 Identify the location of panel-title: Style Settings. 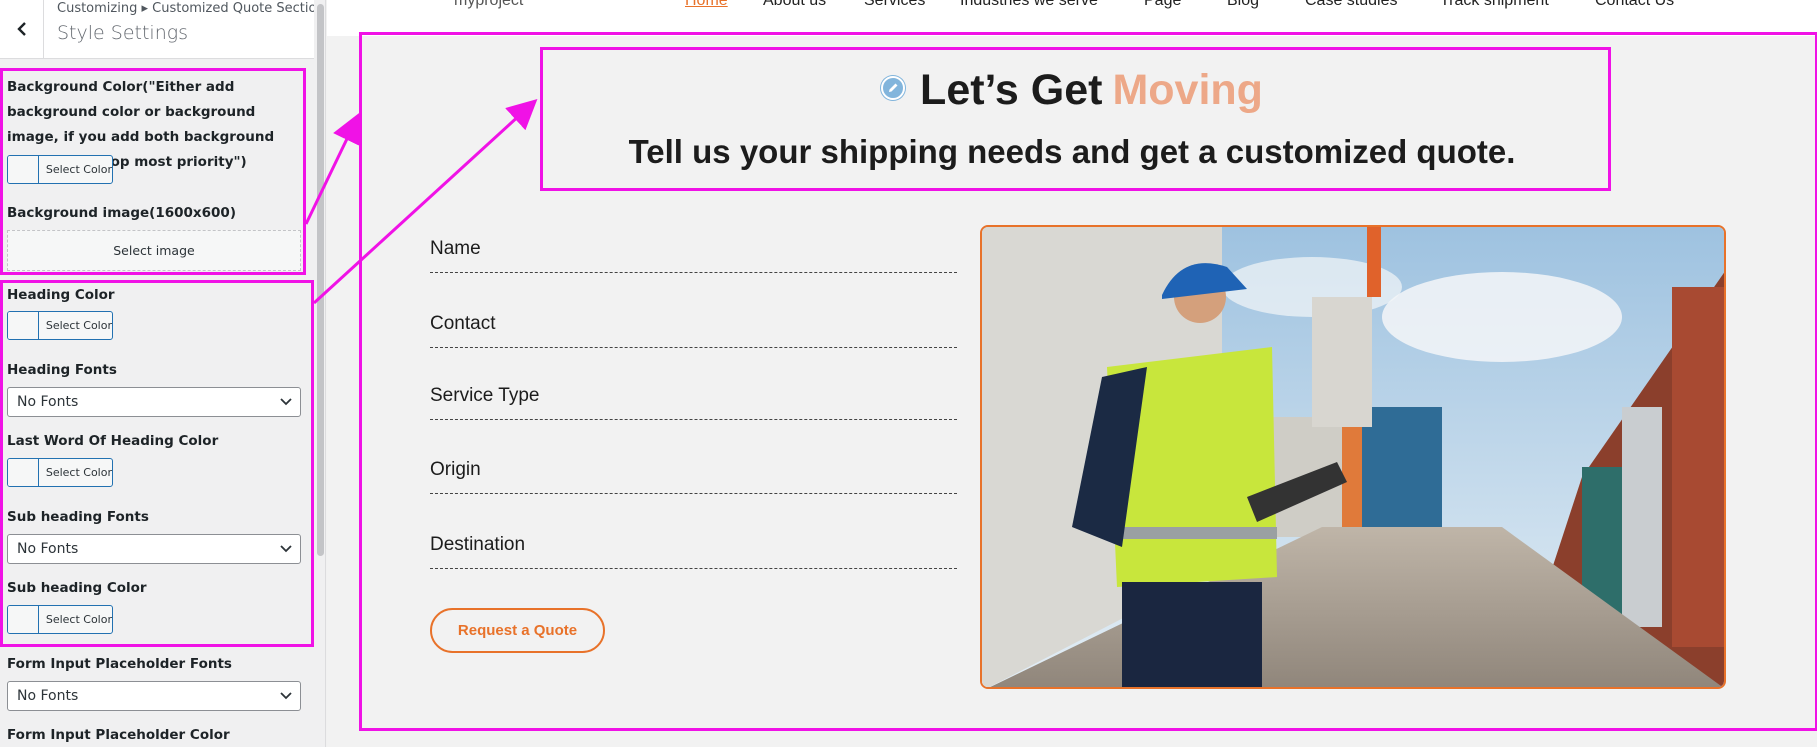
(123, 33).